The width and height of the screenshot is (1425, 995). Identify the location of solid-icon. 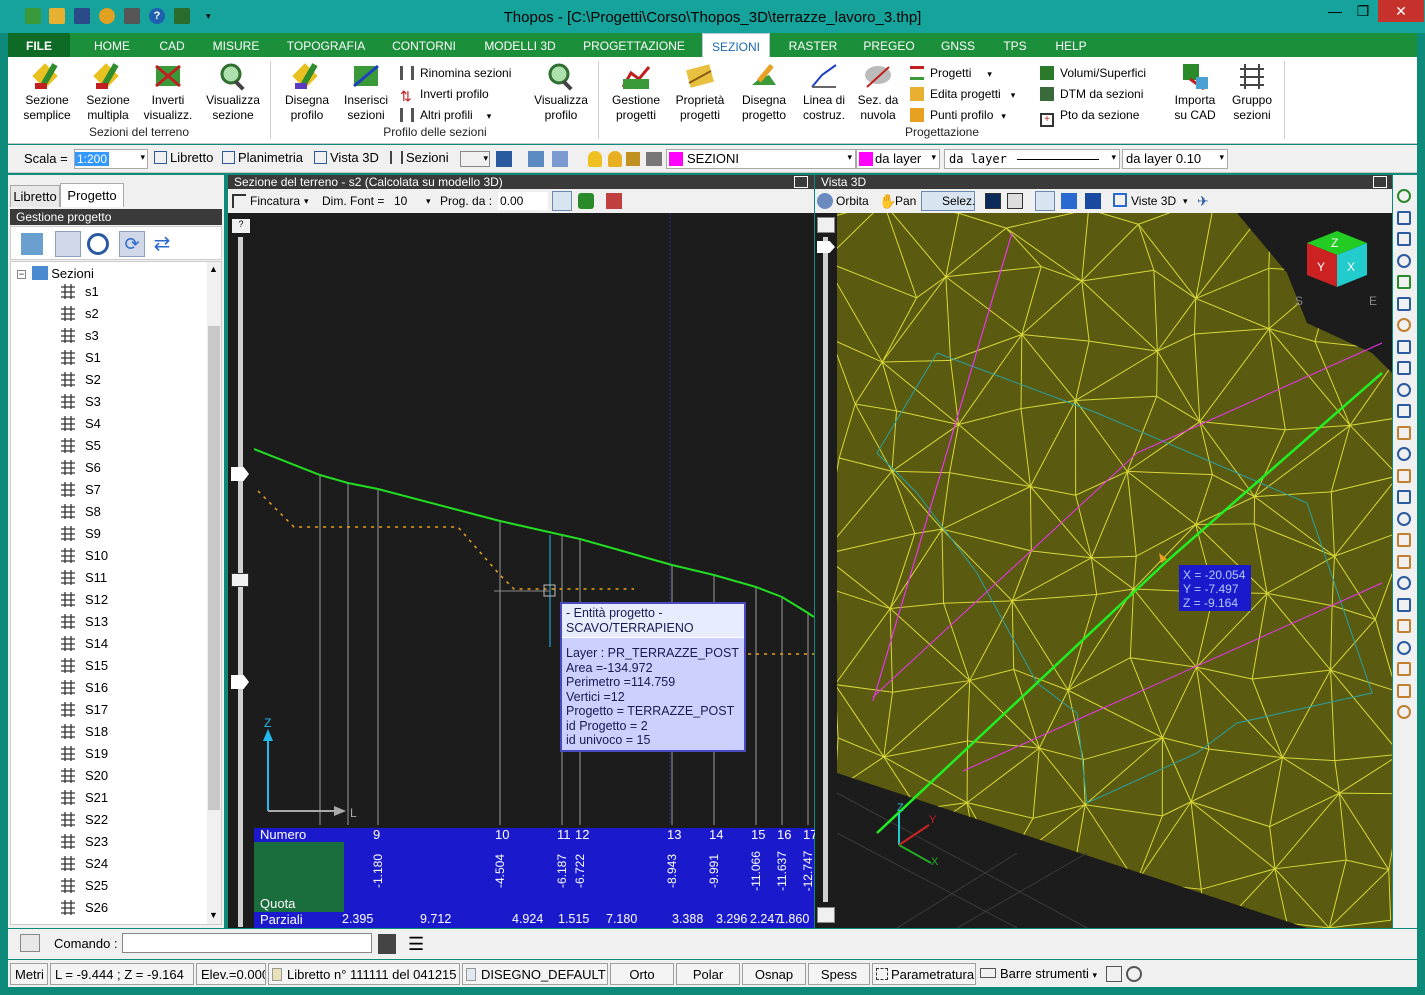
(1069, 201).